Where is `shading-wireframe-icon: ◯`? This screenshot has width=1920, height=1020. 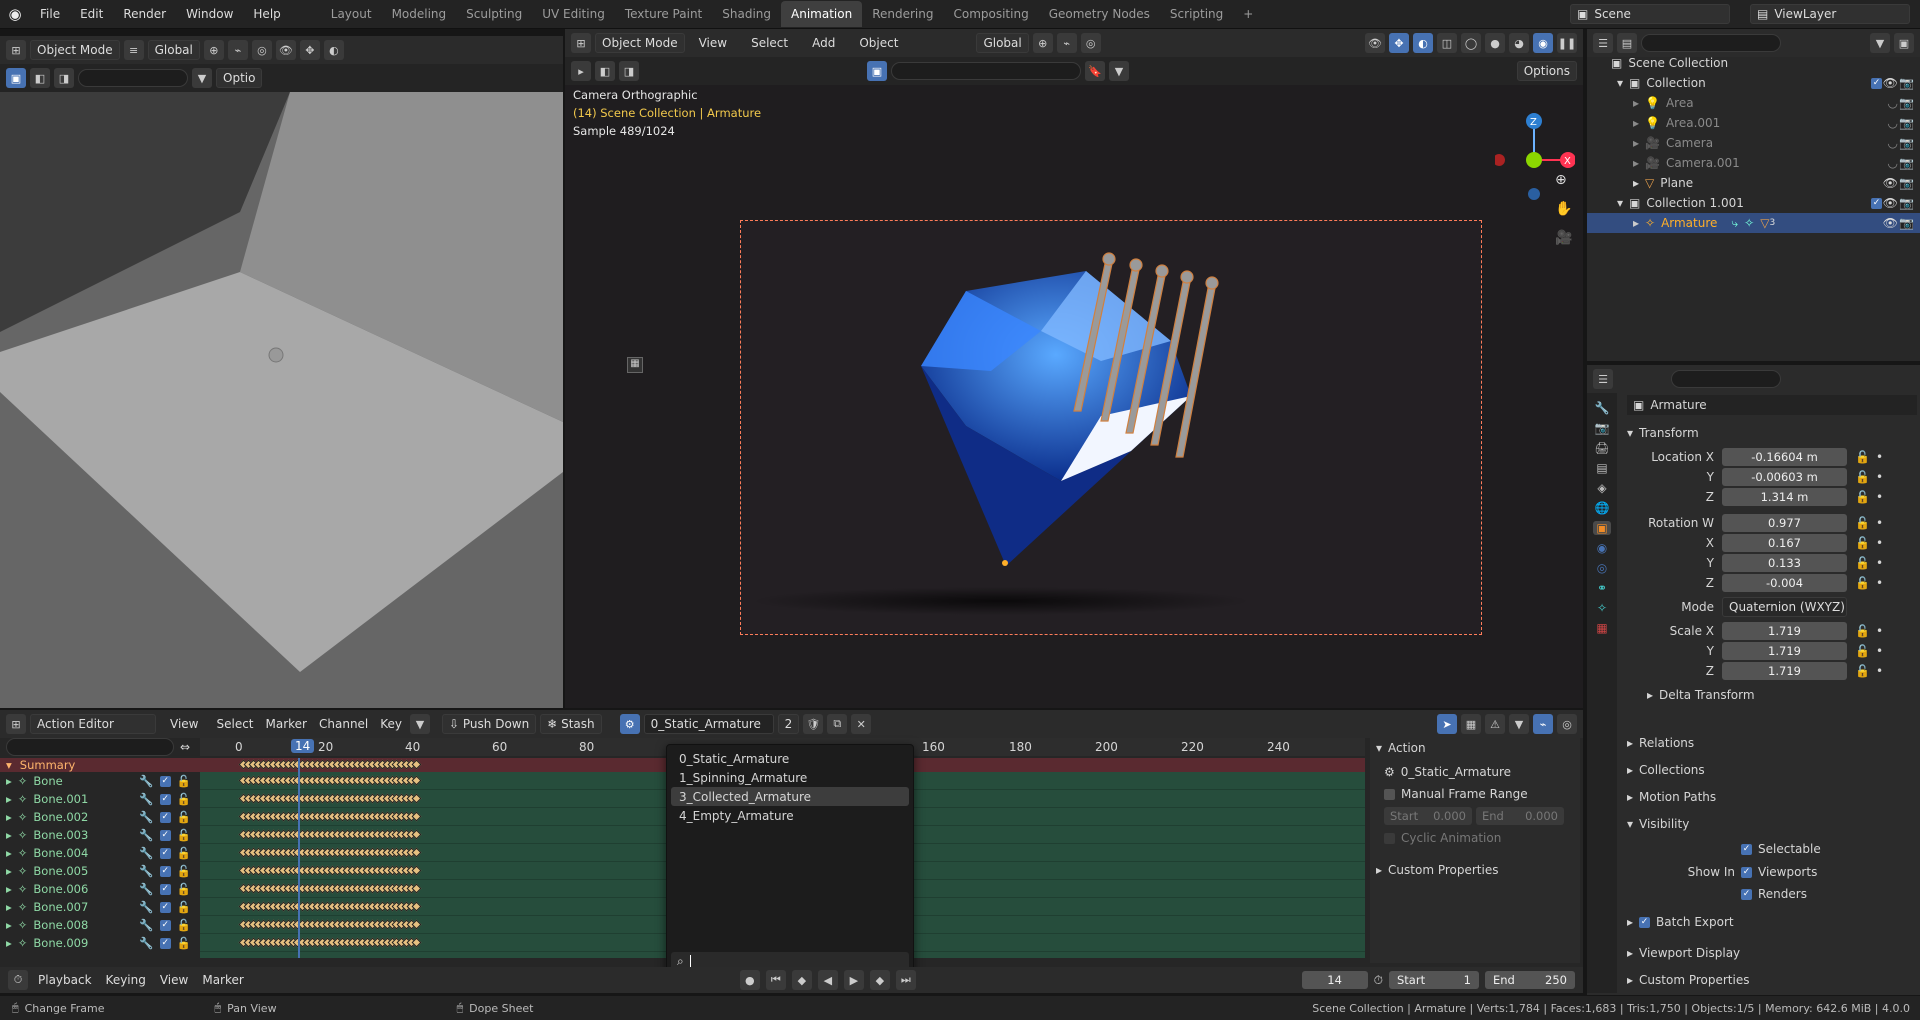
shading-wireframe-icon: ◯ is located at coordinates (1471, 43).